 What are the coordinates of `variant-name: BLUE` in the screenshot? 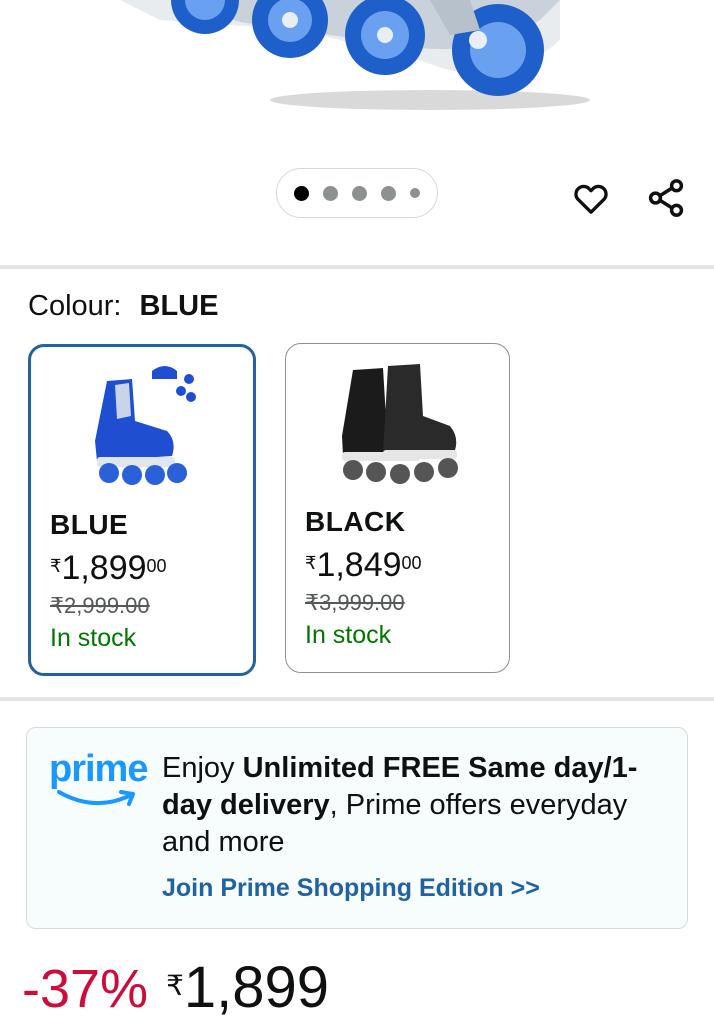 It's located at (89, 524).